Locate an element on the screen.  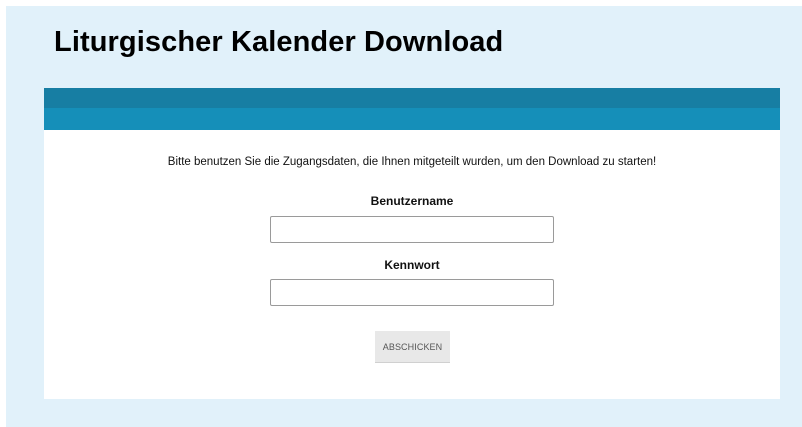
panel-header-bar-top is located at coordinates (412, 98).